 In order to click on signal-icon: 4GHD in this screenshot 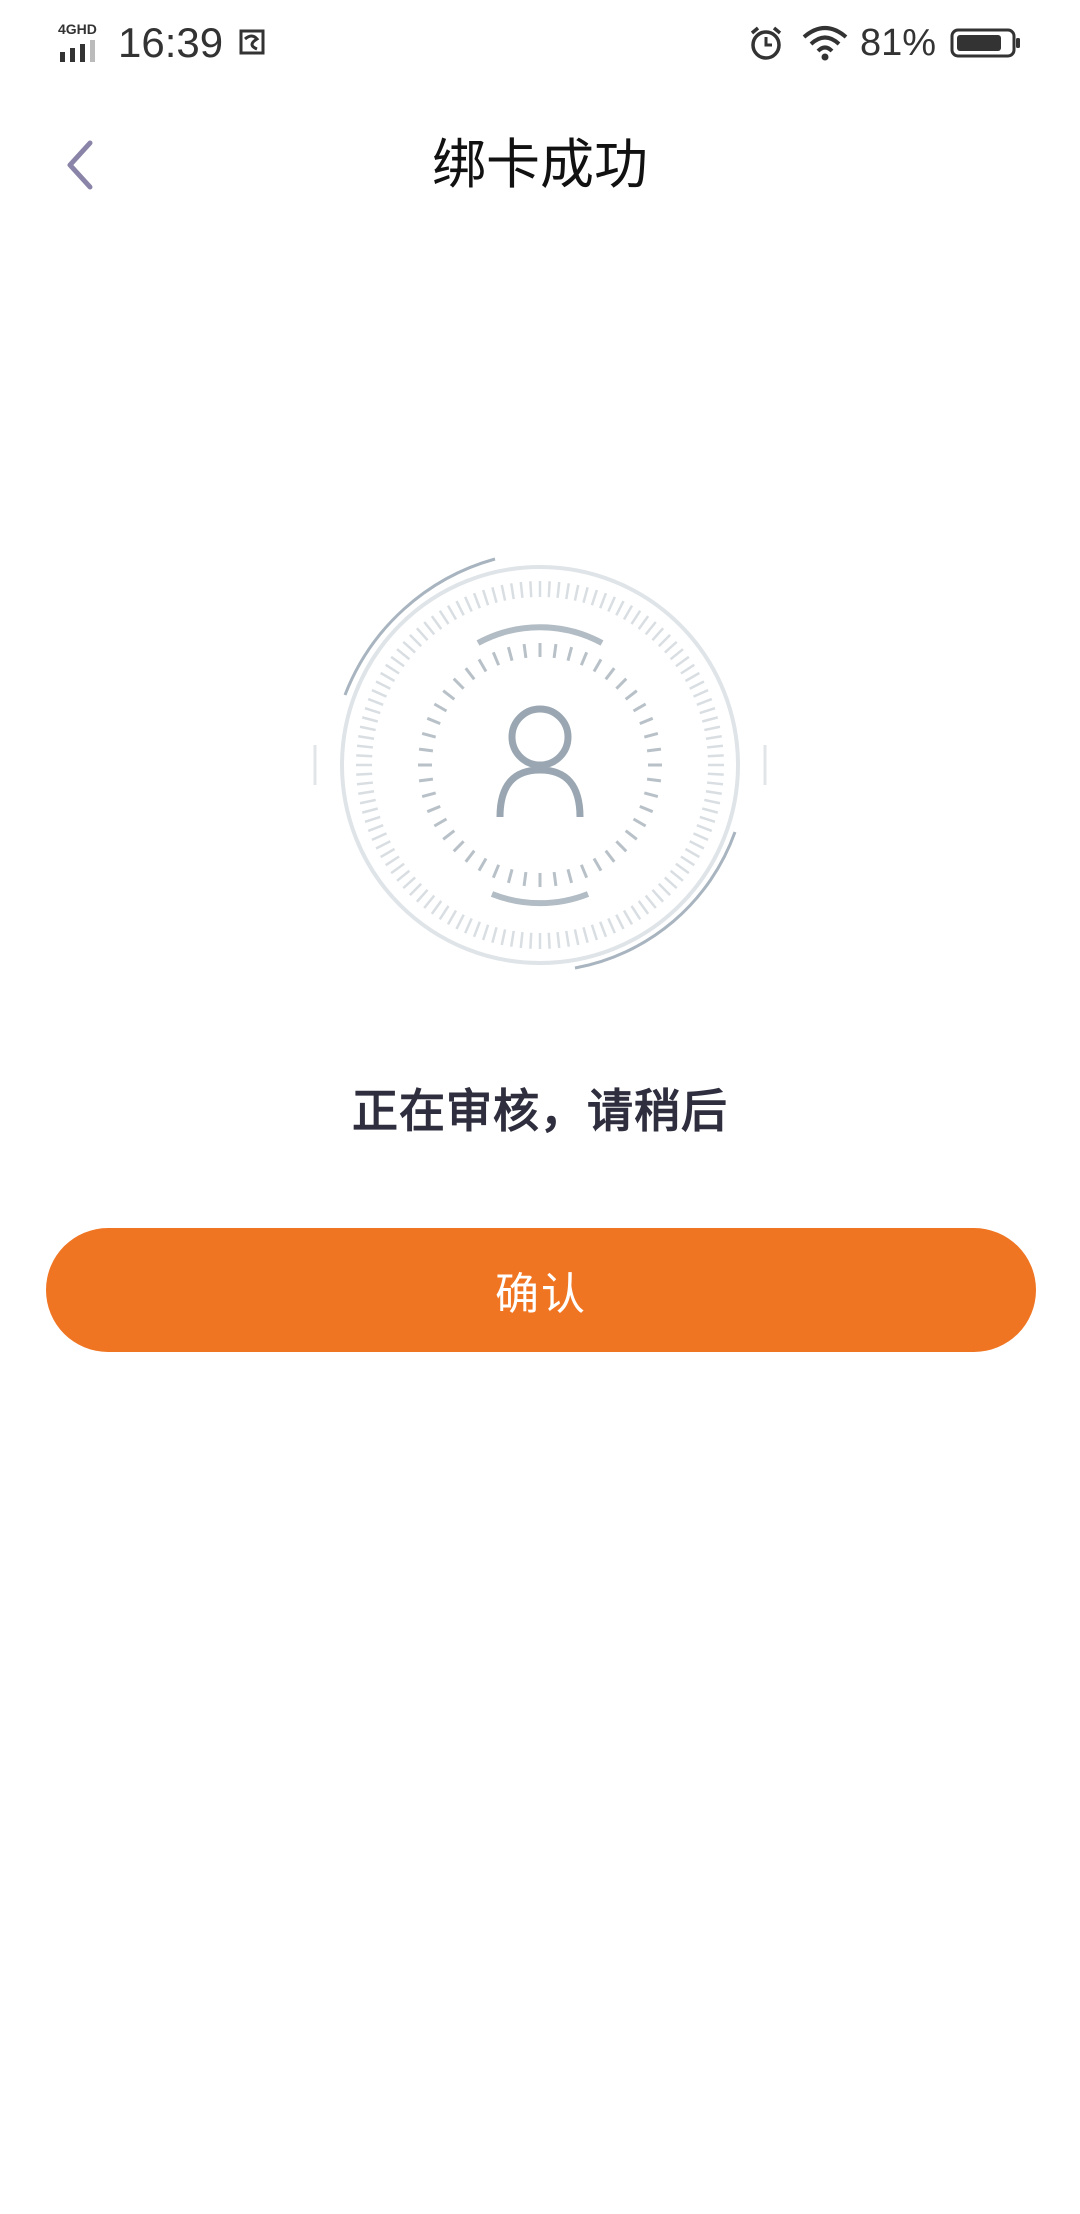, I will do `click(77, 42)`.